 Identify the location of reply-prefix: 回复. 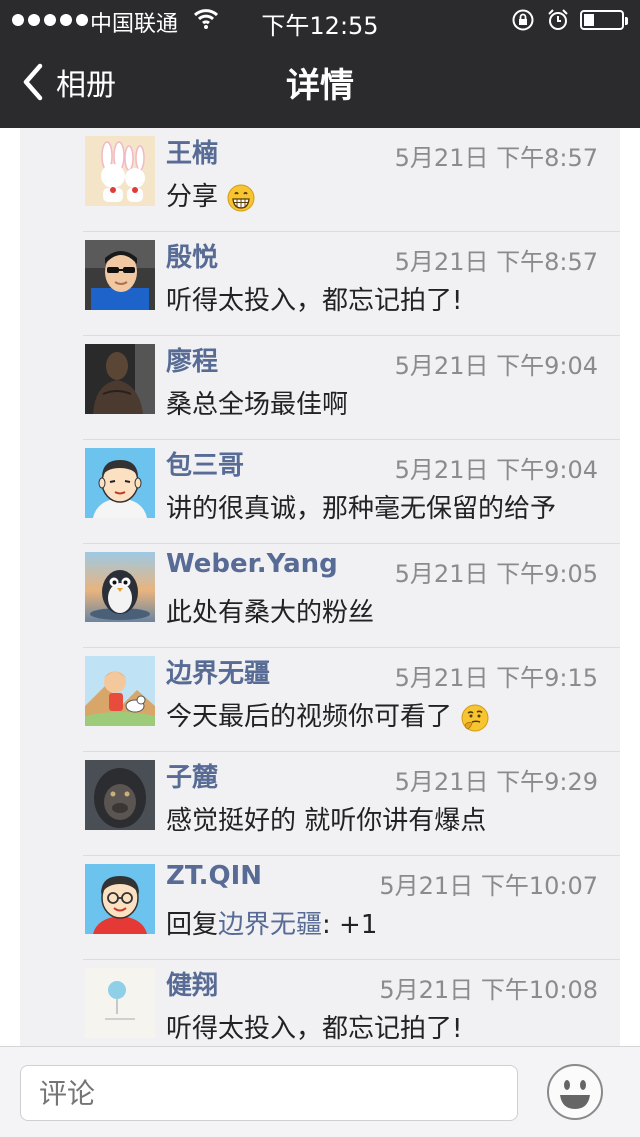
(192, 925).